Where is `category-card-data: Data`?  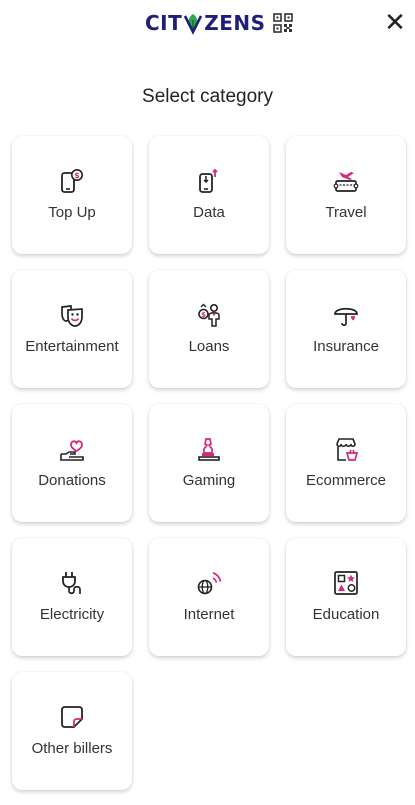
category-card-data: Data is located at coordinates (209, 195).